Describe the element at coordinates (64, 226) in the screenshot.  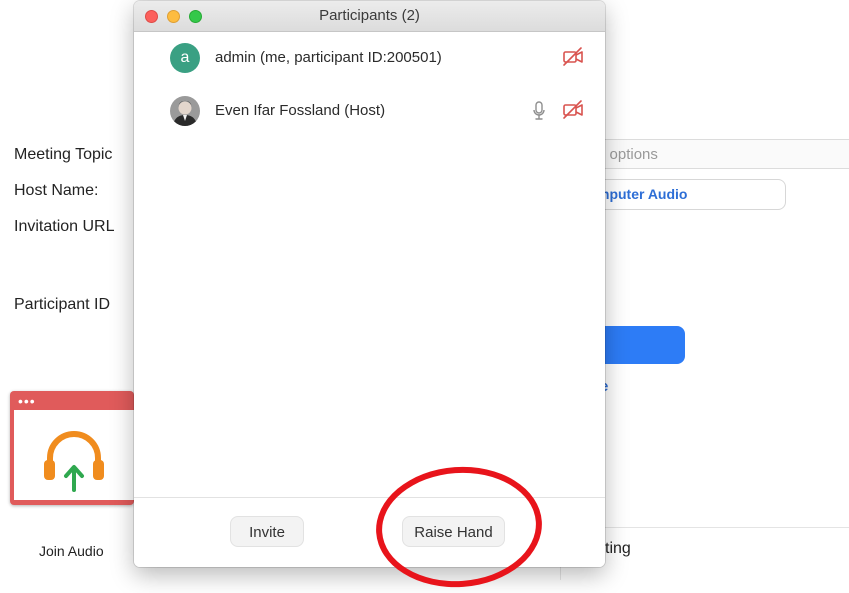
I see `invitation-url-label: Invitation URL` at that location.